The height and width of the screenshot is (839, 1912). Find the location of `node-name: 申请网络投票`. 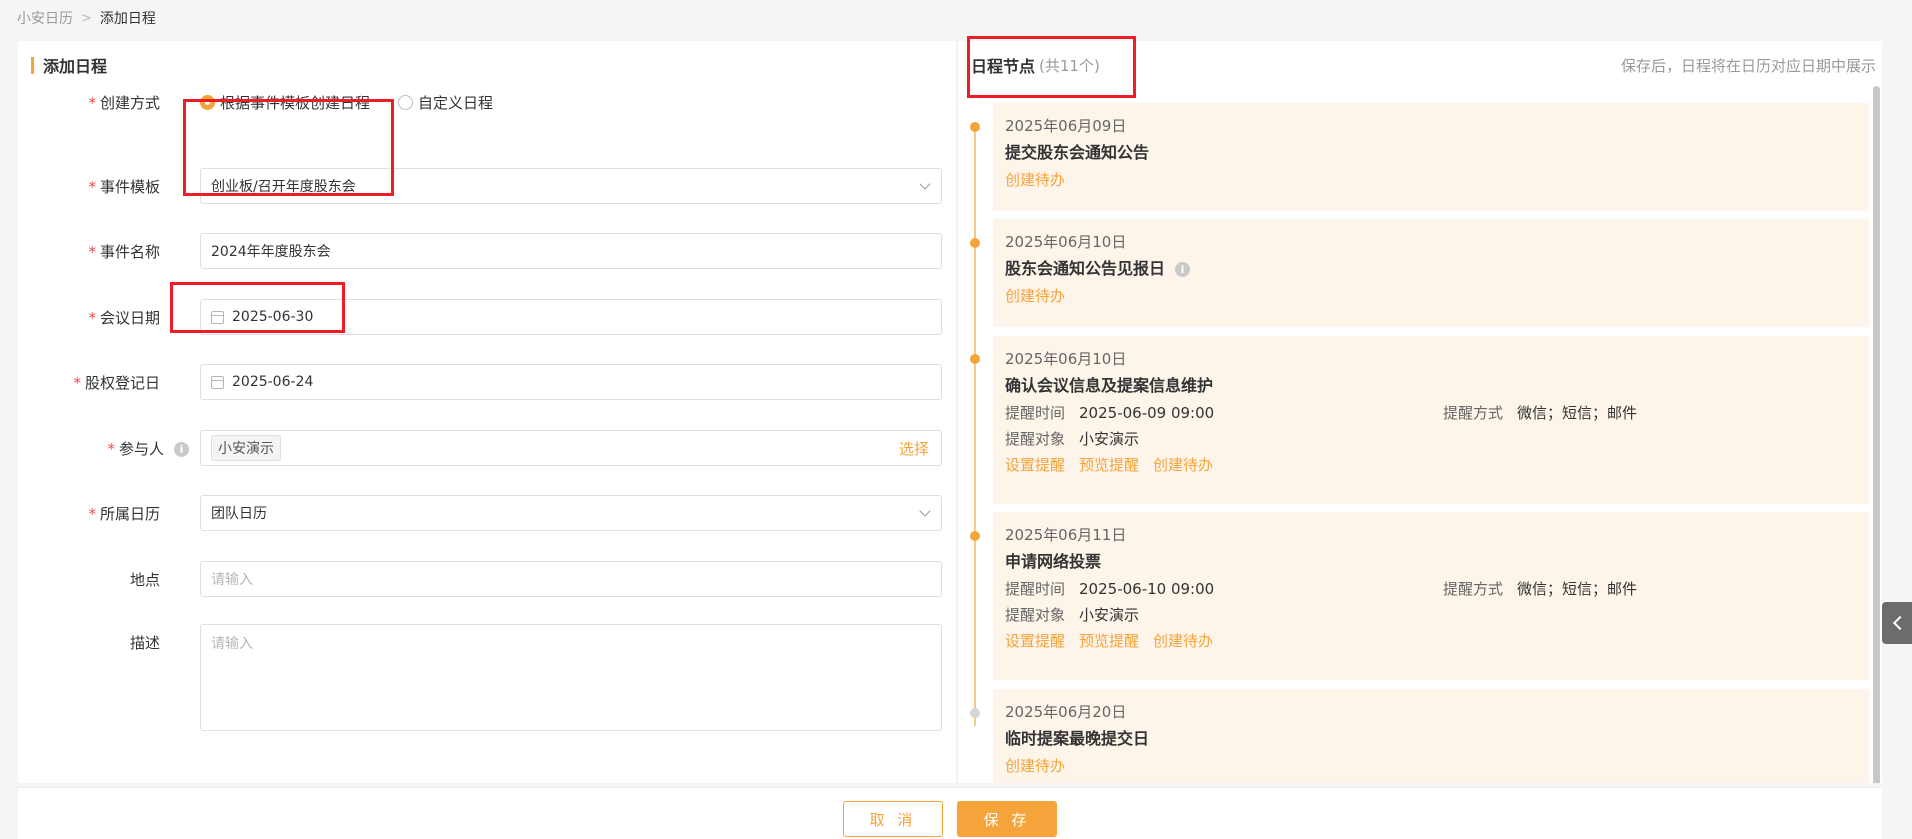

node-name: 申请网络投票 is located at coordinates (1053, 561).